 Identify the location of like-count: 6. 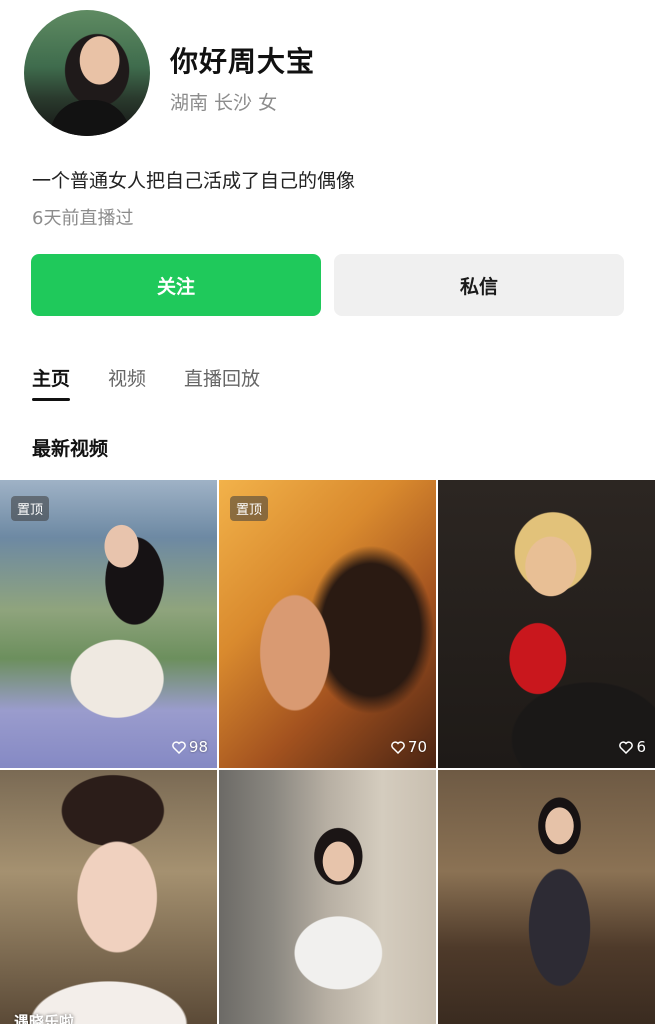
(632, 747).